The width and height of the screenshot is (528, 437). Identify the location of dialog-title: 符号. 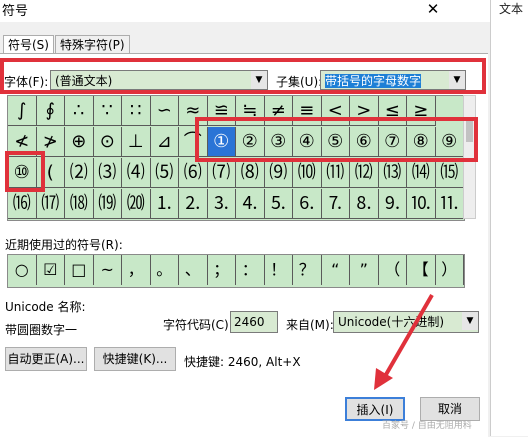
(15, 11).